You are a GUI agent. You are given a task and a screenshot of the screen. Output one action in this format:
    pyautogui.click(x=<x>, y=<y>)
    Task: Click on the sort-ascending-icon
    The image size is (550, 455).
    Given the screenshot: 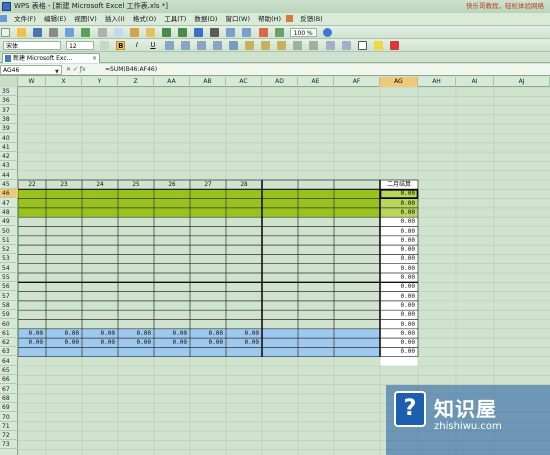 What is the action you would take?
    pyautogui.click(x=231, y=32)
    